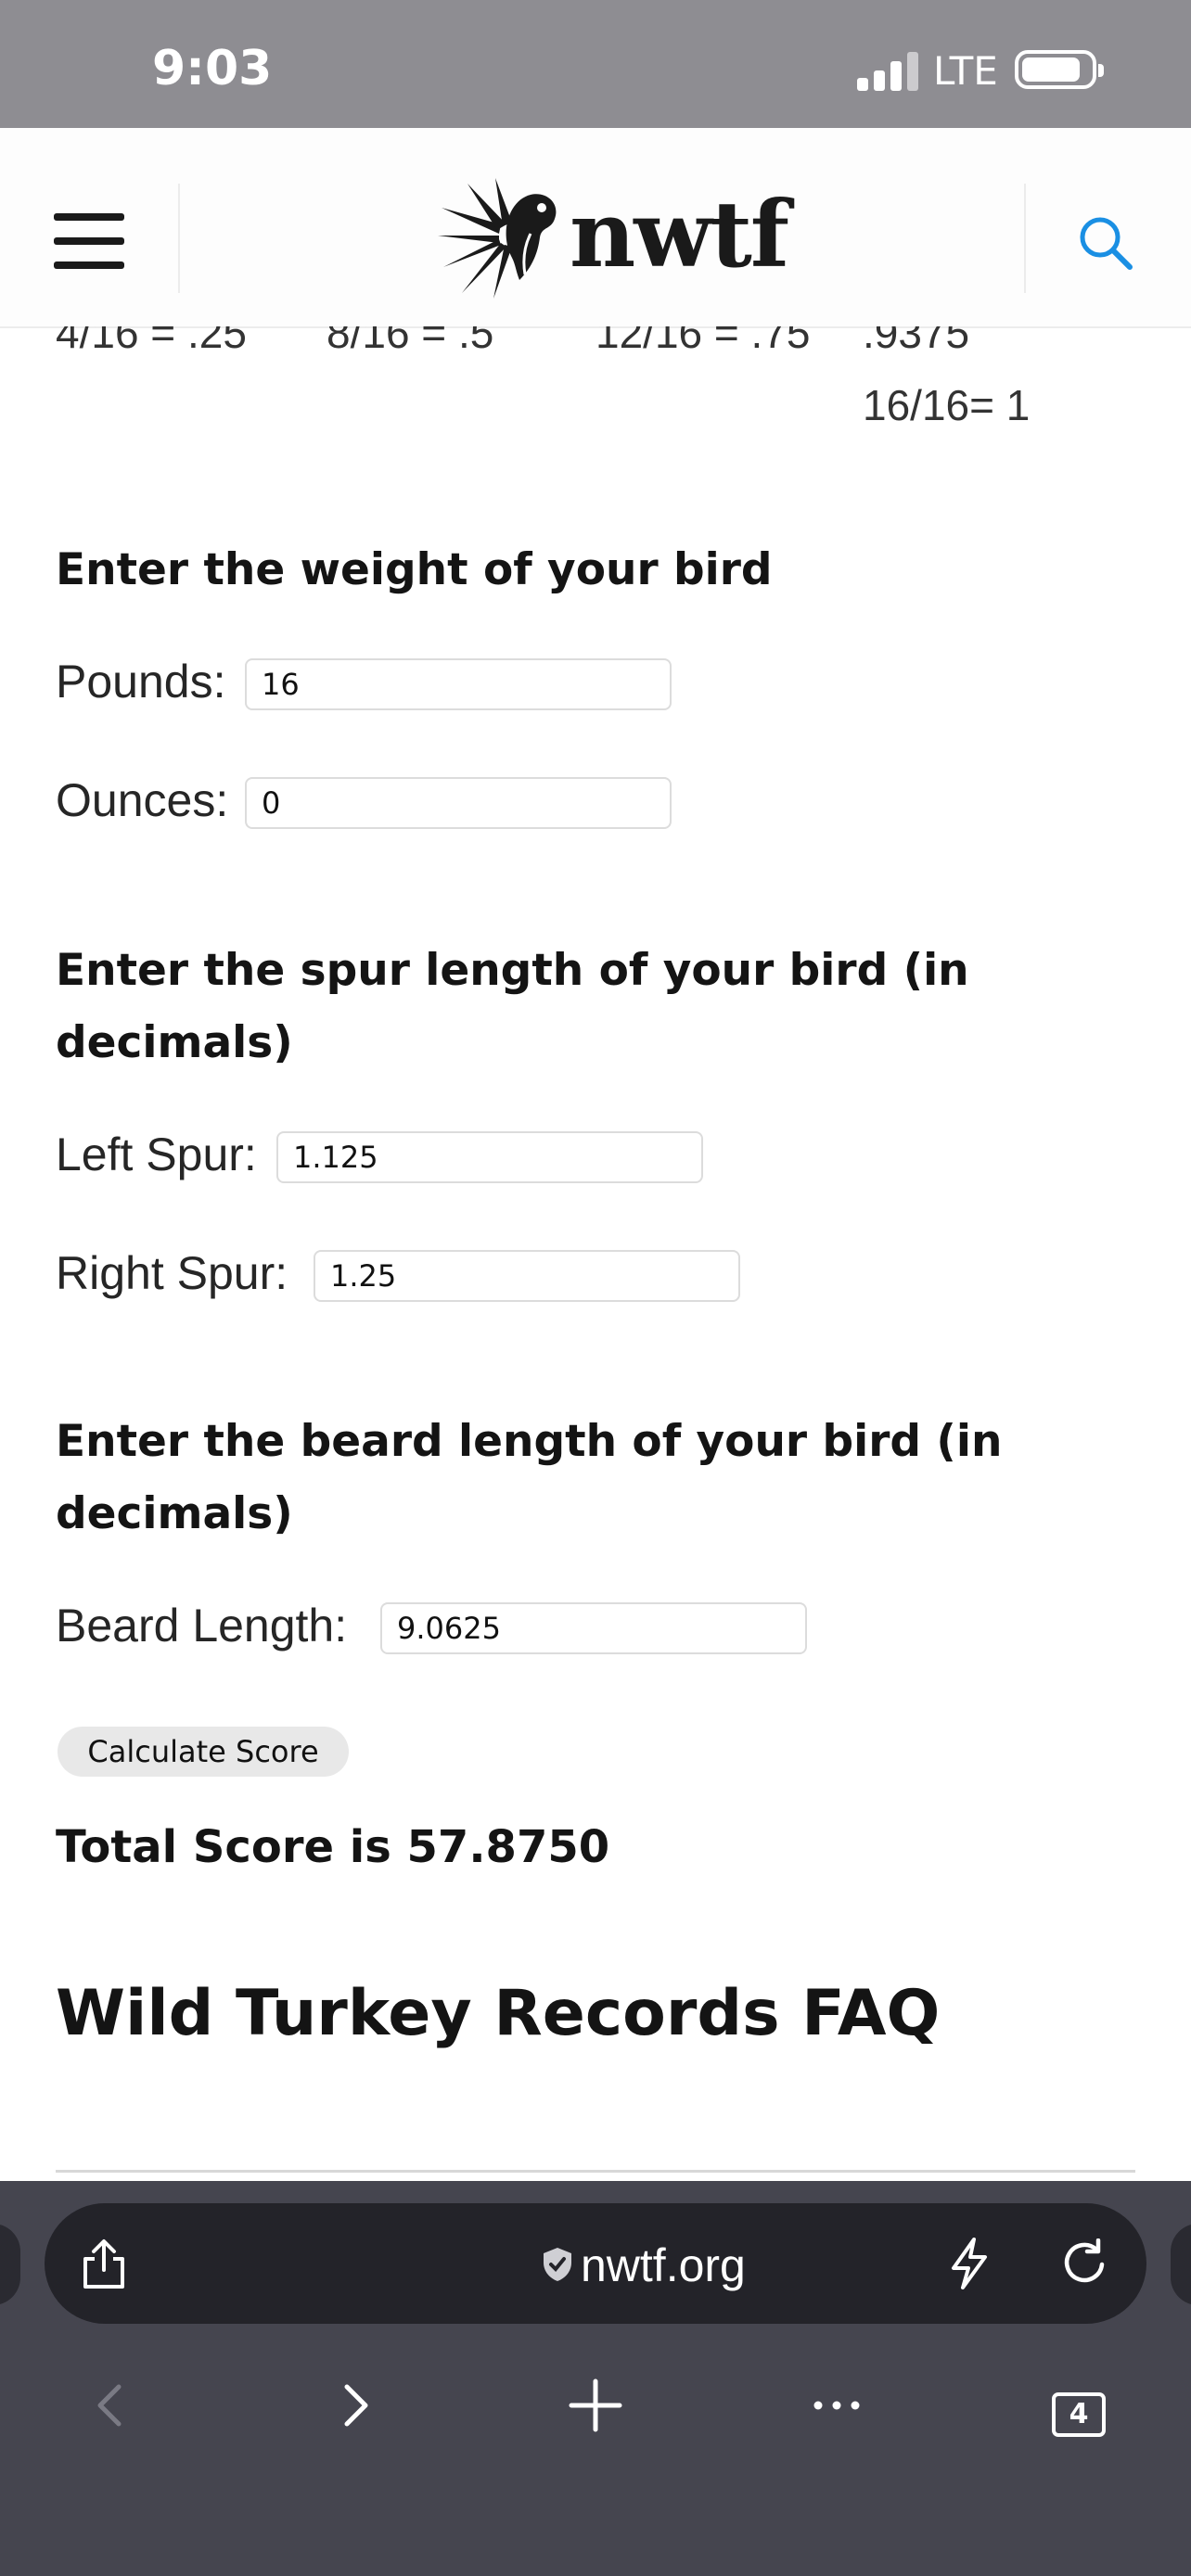 Image resolution: width=1191 pixels, height=2576 pixels. I want to click on content-divider, so click(595, 2171).